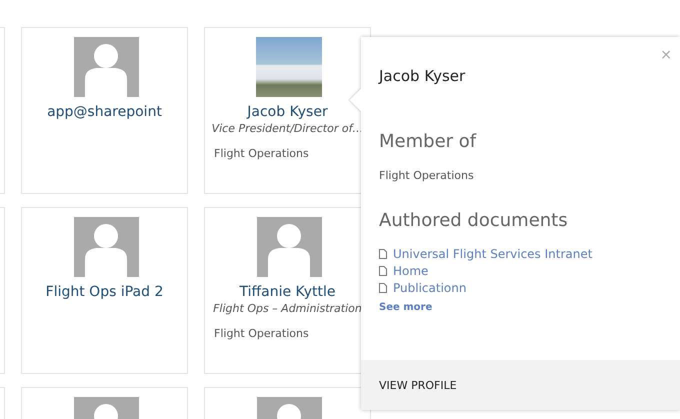 The height and width of the screenshot is (419, 680). I want to click on document-link: Home, so click(410, 271).